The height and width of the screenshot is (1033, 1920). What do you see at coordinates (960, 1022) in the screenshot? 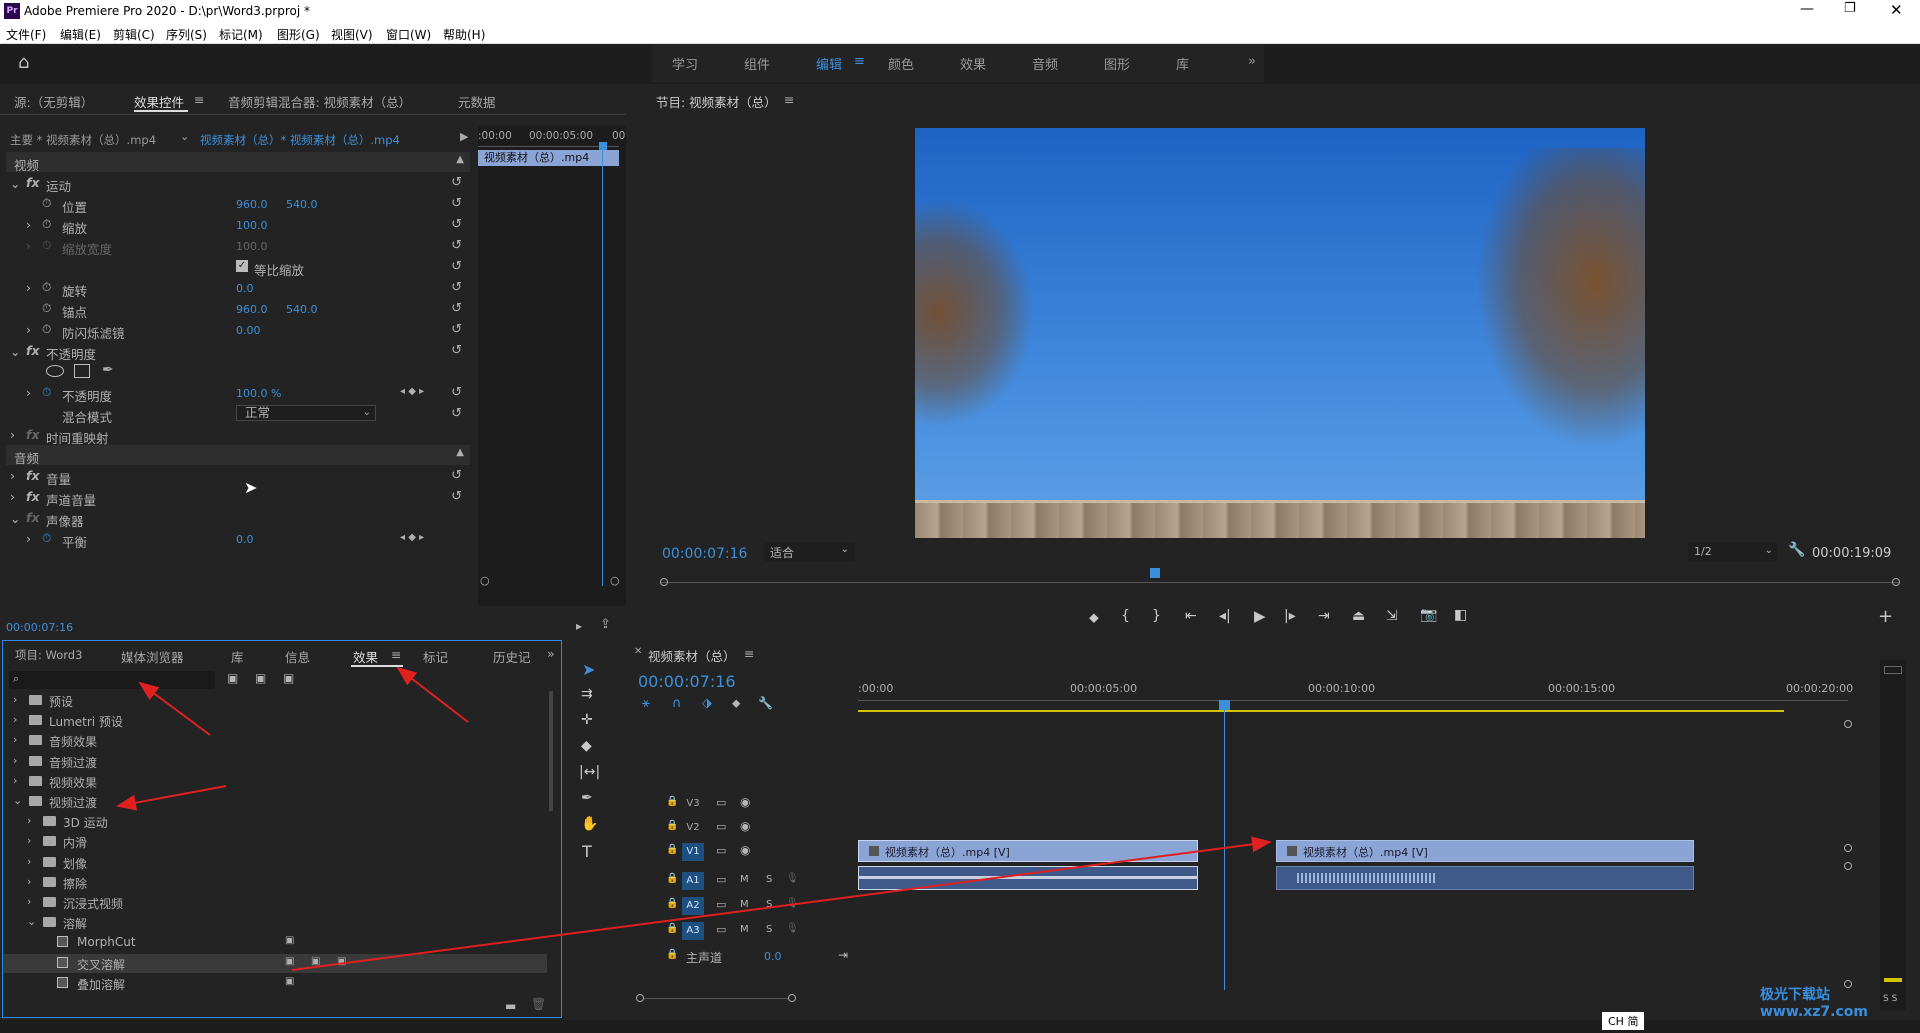
I see `status-bar: CH 简` at bounding box center [960, 1022].